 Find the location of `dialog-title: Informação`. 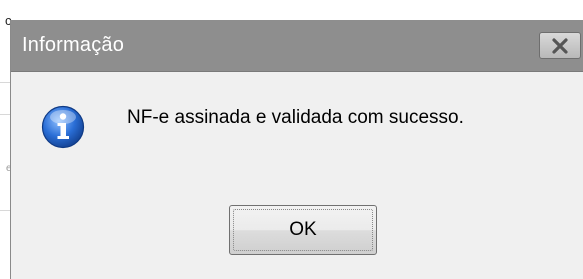

dialog-title: Informação is located at coordinates (73, 45).